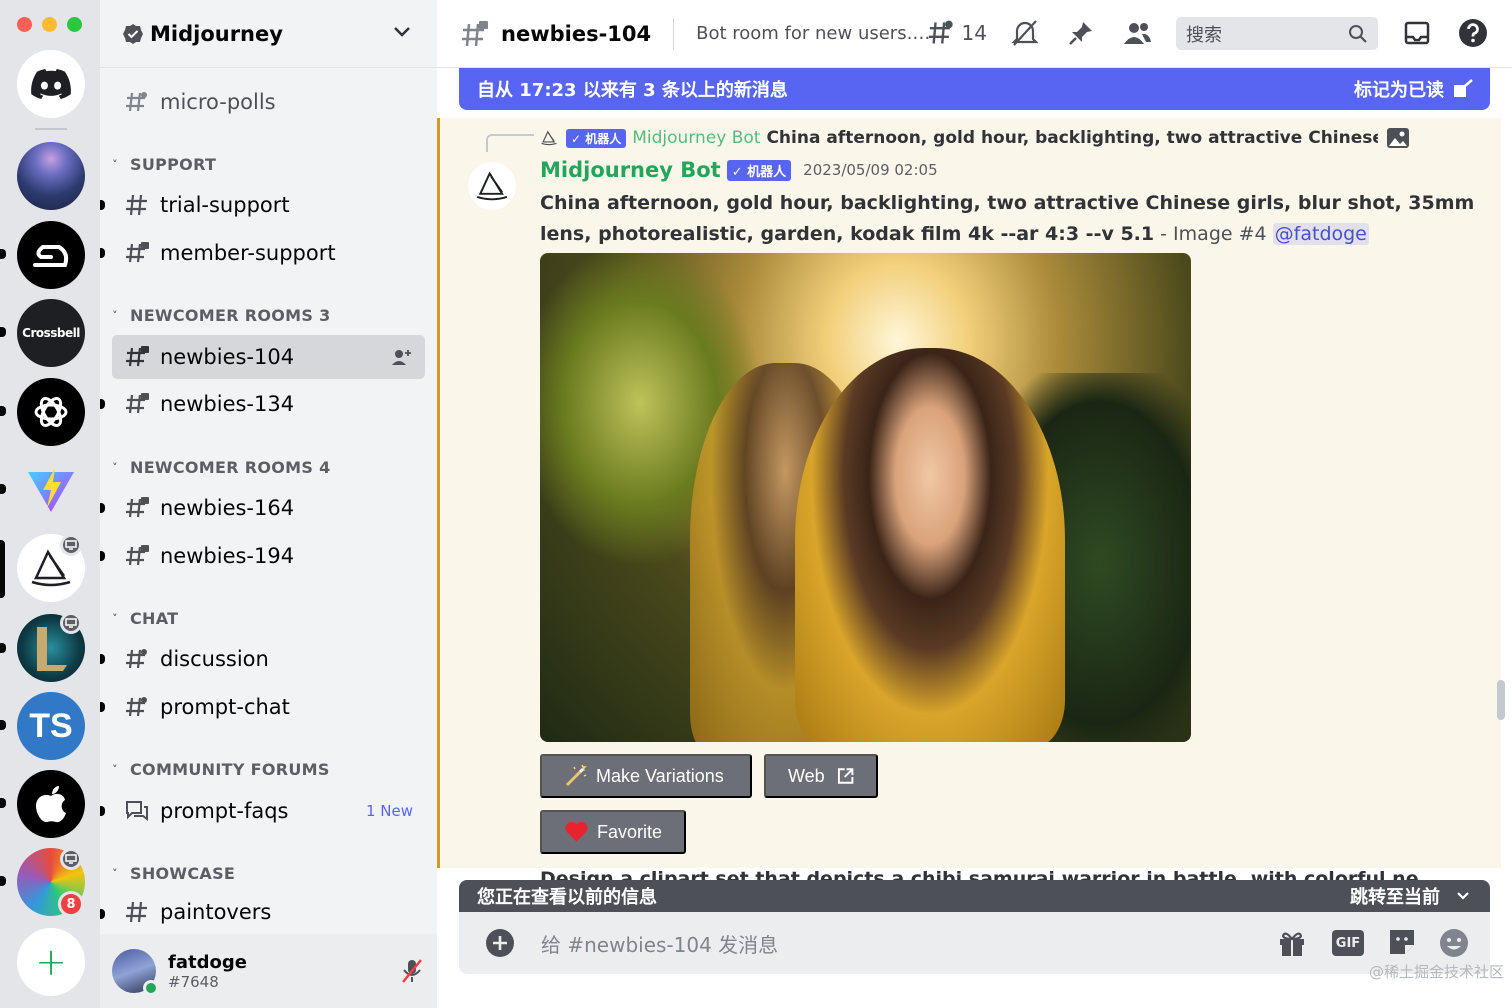 The width and height of the screenshot is (1512, 1008). What do you see at coordinates (1025, 33) in the screenshot?
I see `notifications-muted-button` at bounding box center [1025, 33].